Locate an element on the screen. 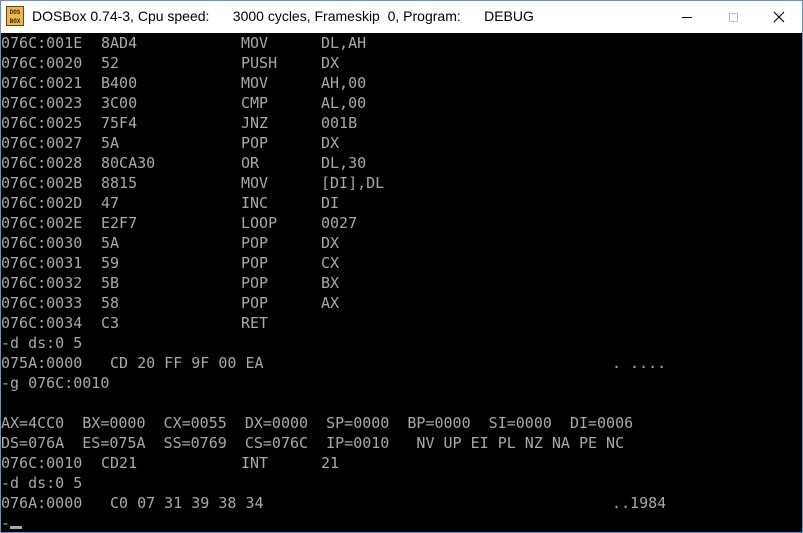 The width and height of the screenshot is (803, 533). disasm-mnemonic: JNZ is located at coordinates (255, 123).